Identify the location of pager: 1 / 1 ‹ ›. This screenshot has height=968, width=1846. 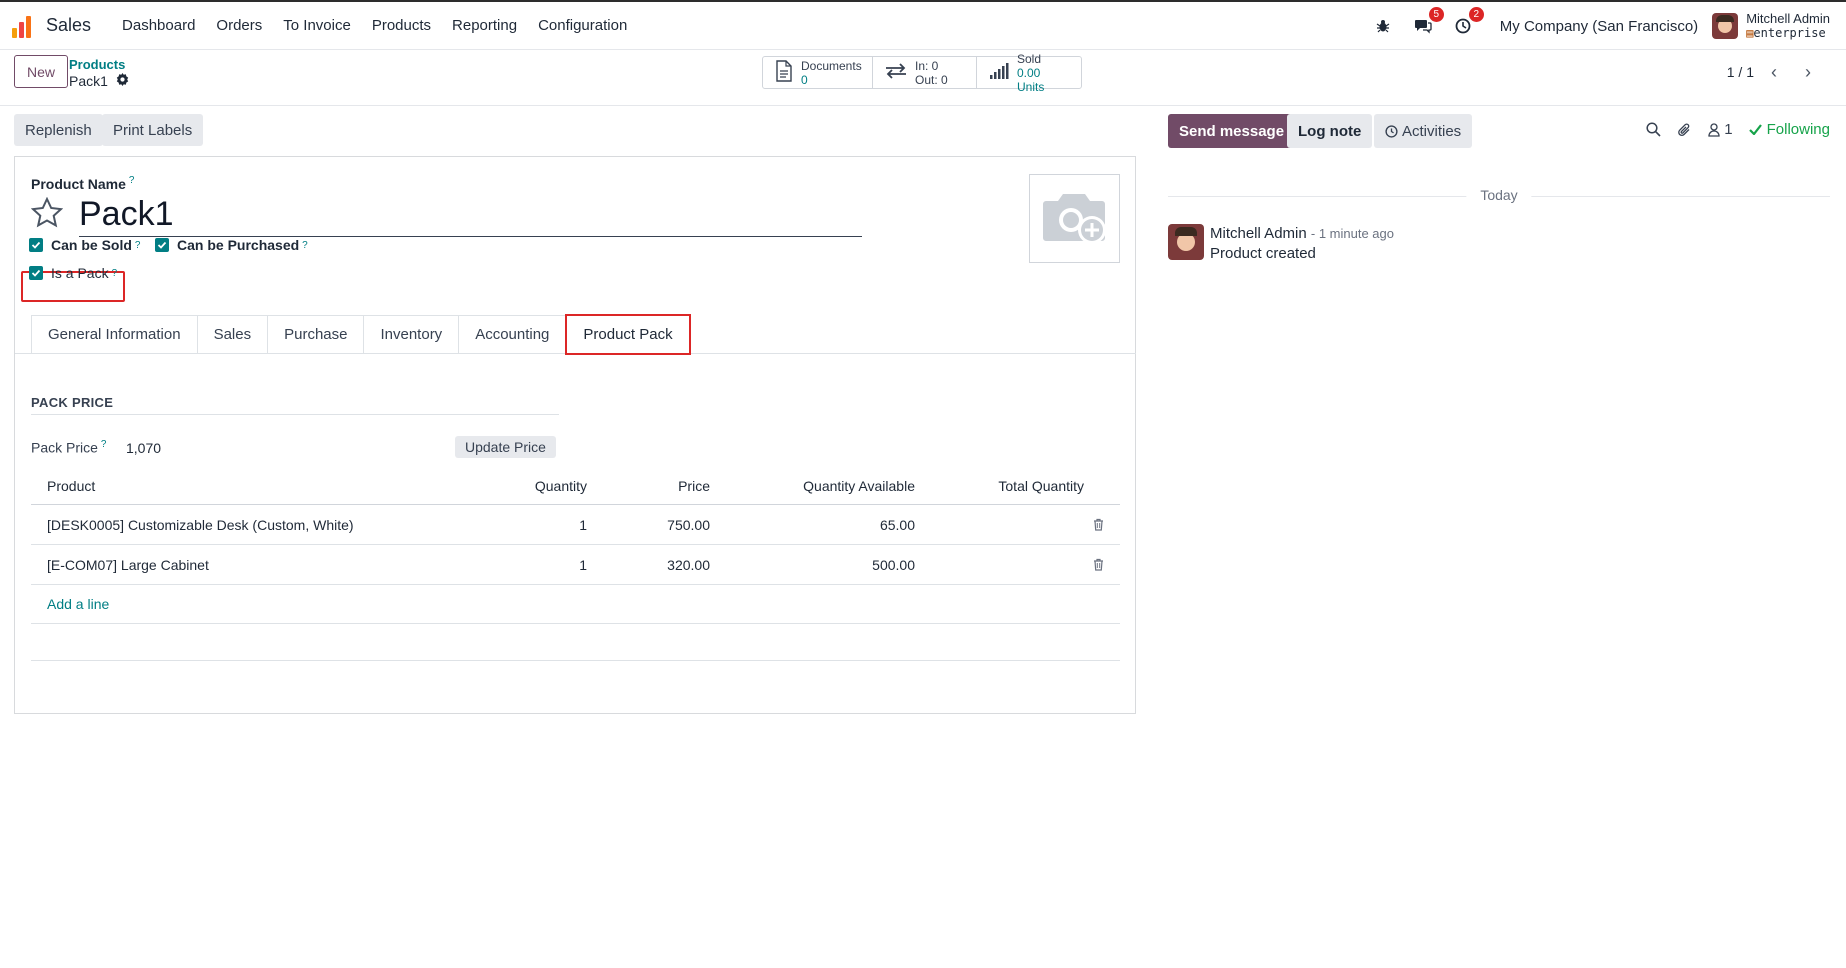
(1774, 72).